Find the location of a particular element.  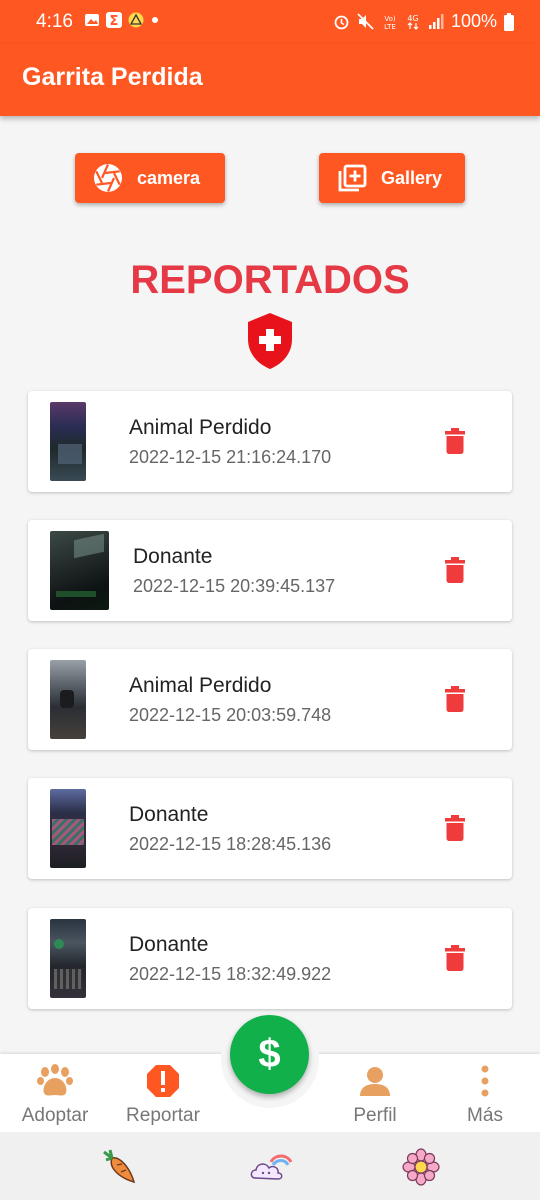

gallery-button: Gallery is located at coordinates (392, 178).